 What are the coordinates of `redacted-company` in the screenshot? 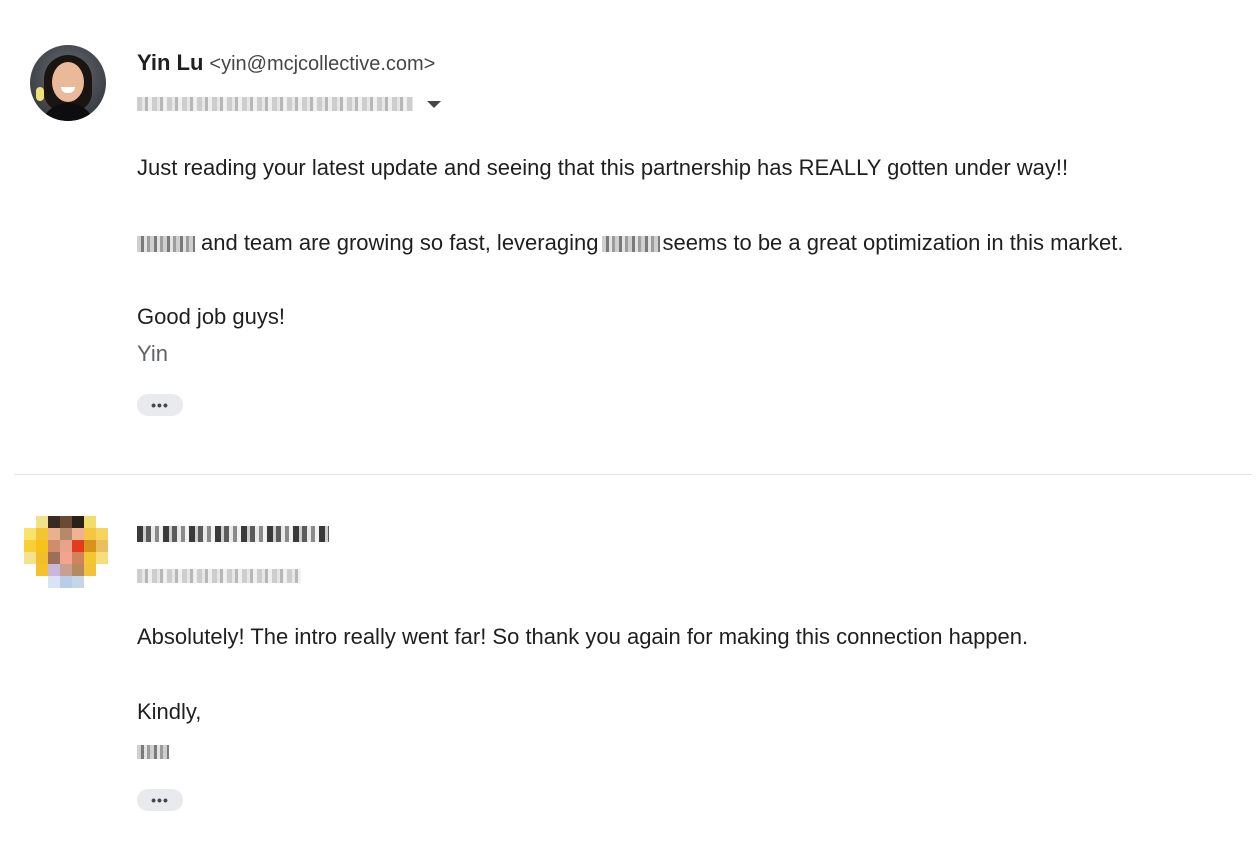 It's located at (631, 244).